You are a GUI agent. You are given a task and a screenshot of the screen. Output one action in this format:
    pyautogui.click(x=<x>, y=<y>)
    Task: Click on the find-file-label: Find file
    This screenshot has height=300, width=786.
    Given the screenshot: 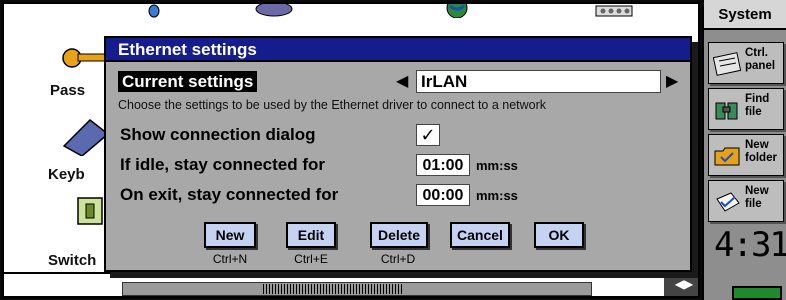 What is the action you would take?
    pyautogui.click(x=757, y=105)
    